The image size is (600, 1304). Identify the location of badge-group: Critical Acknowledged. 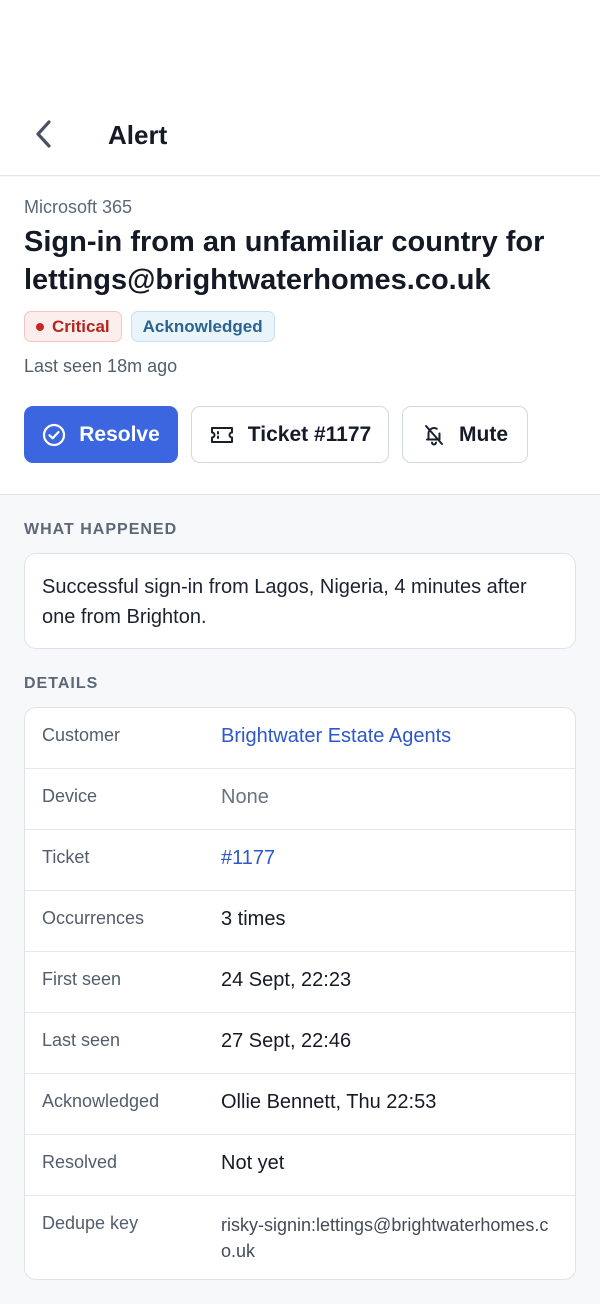
(149, 326).